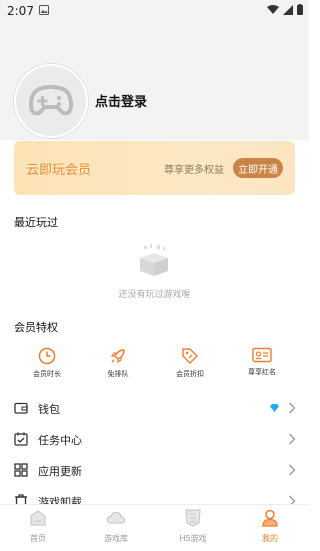 This screenshot has width=320, height=551. Describe the element at coordinates (116, 526) in the screenshot. I see `nav-game-library: 游戏库` at that location.